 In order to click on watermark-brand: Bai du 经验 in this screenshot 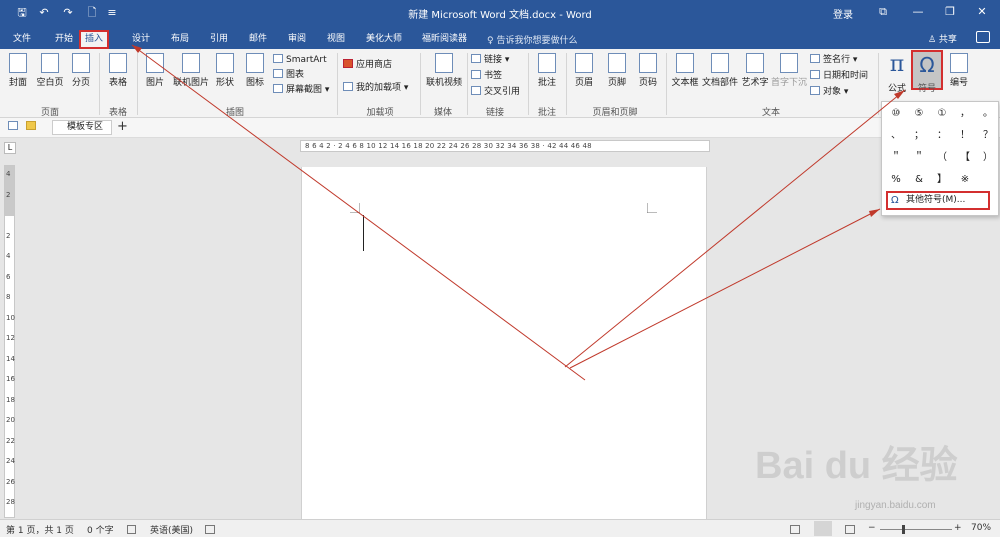, I will do `click(856, 466)`.